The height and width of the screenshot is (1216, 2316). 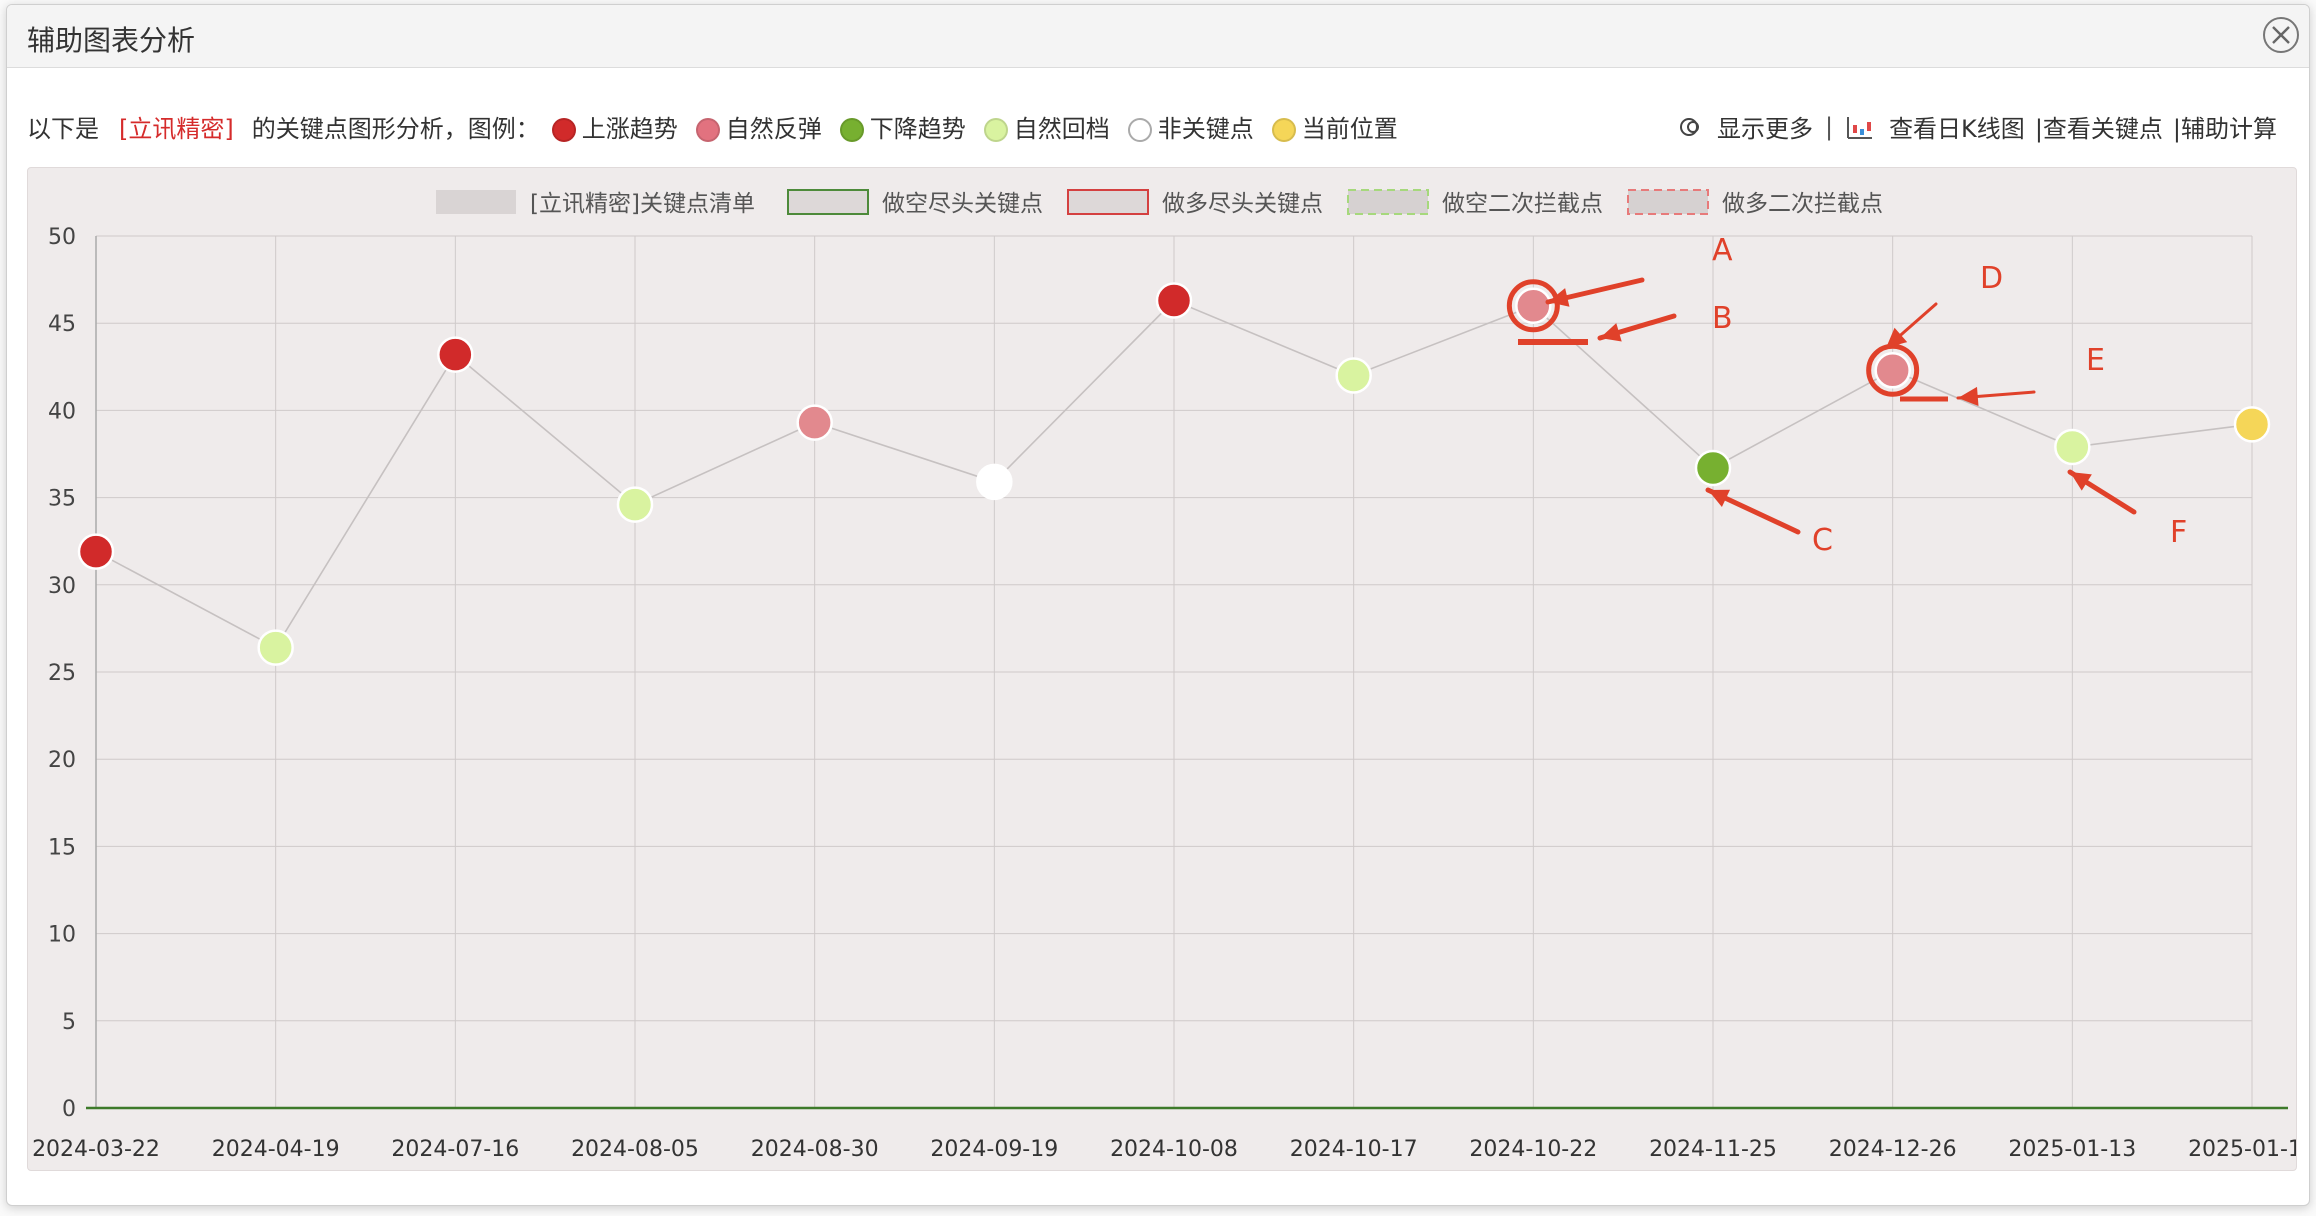 What do you see at coordinates (773, 129) in the screenshot?
I see `legend-label-1: 自然反弹` at bounding box center [773, 129].